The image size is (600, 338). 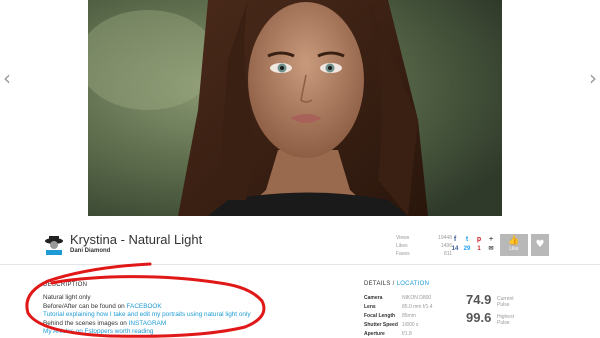 I want to click on spec-value: f/1.8, so click(x=407, y=334).